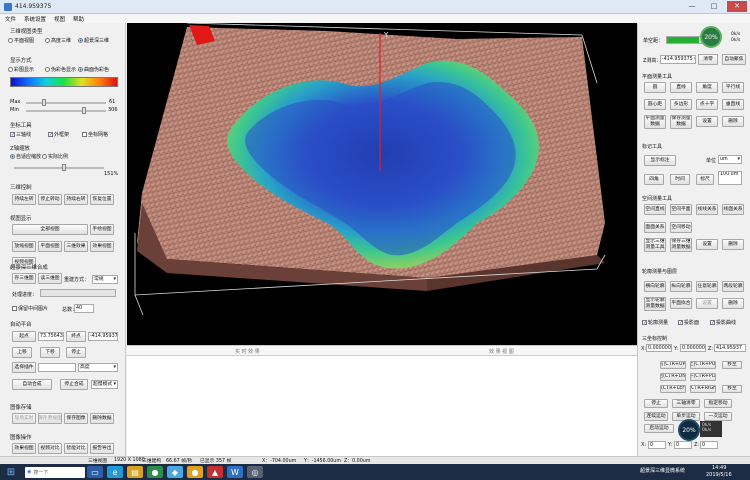 Image resolution: width=750 pixels, height=480 pixels. I want to click on move-down-button: 下移, so click(50, 352).